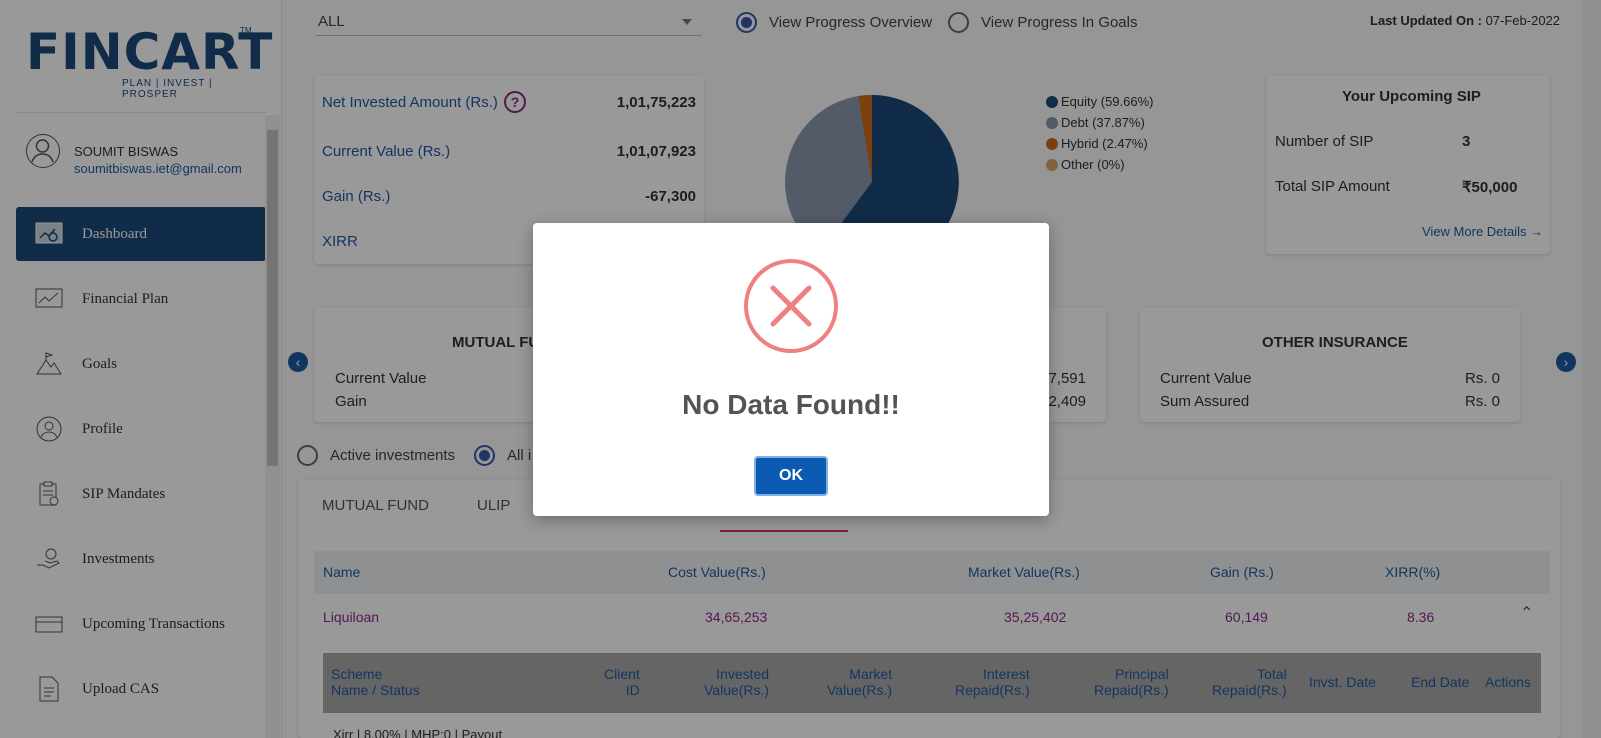 Image resolution: width=1601 pixels, height=738 pixels. I want to click on ok-button: OK, so click(791, 476).